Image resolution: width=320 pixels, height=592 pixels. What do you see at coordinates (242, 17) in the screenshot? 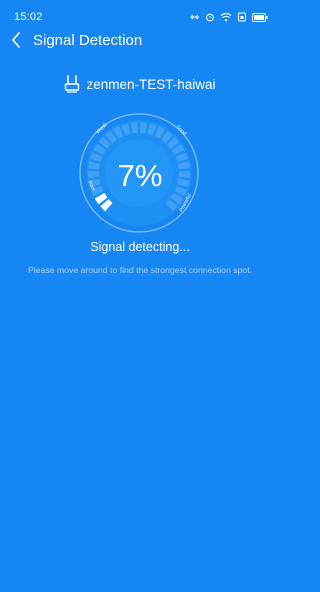
I see `sim-icon` at bounding box center [242, 17].